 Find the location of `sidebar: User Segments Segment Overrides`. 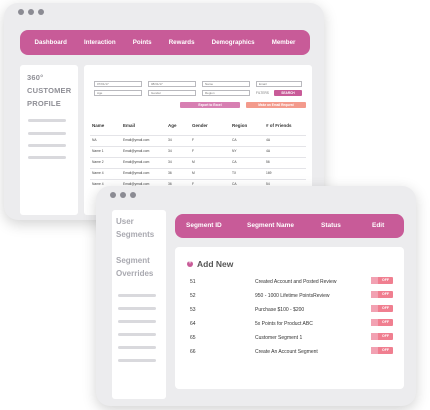

sidebar: User Segments Segment Overrides is located at coordinates (139, 304).